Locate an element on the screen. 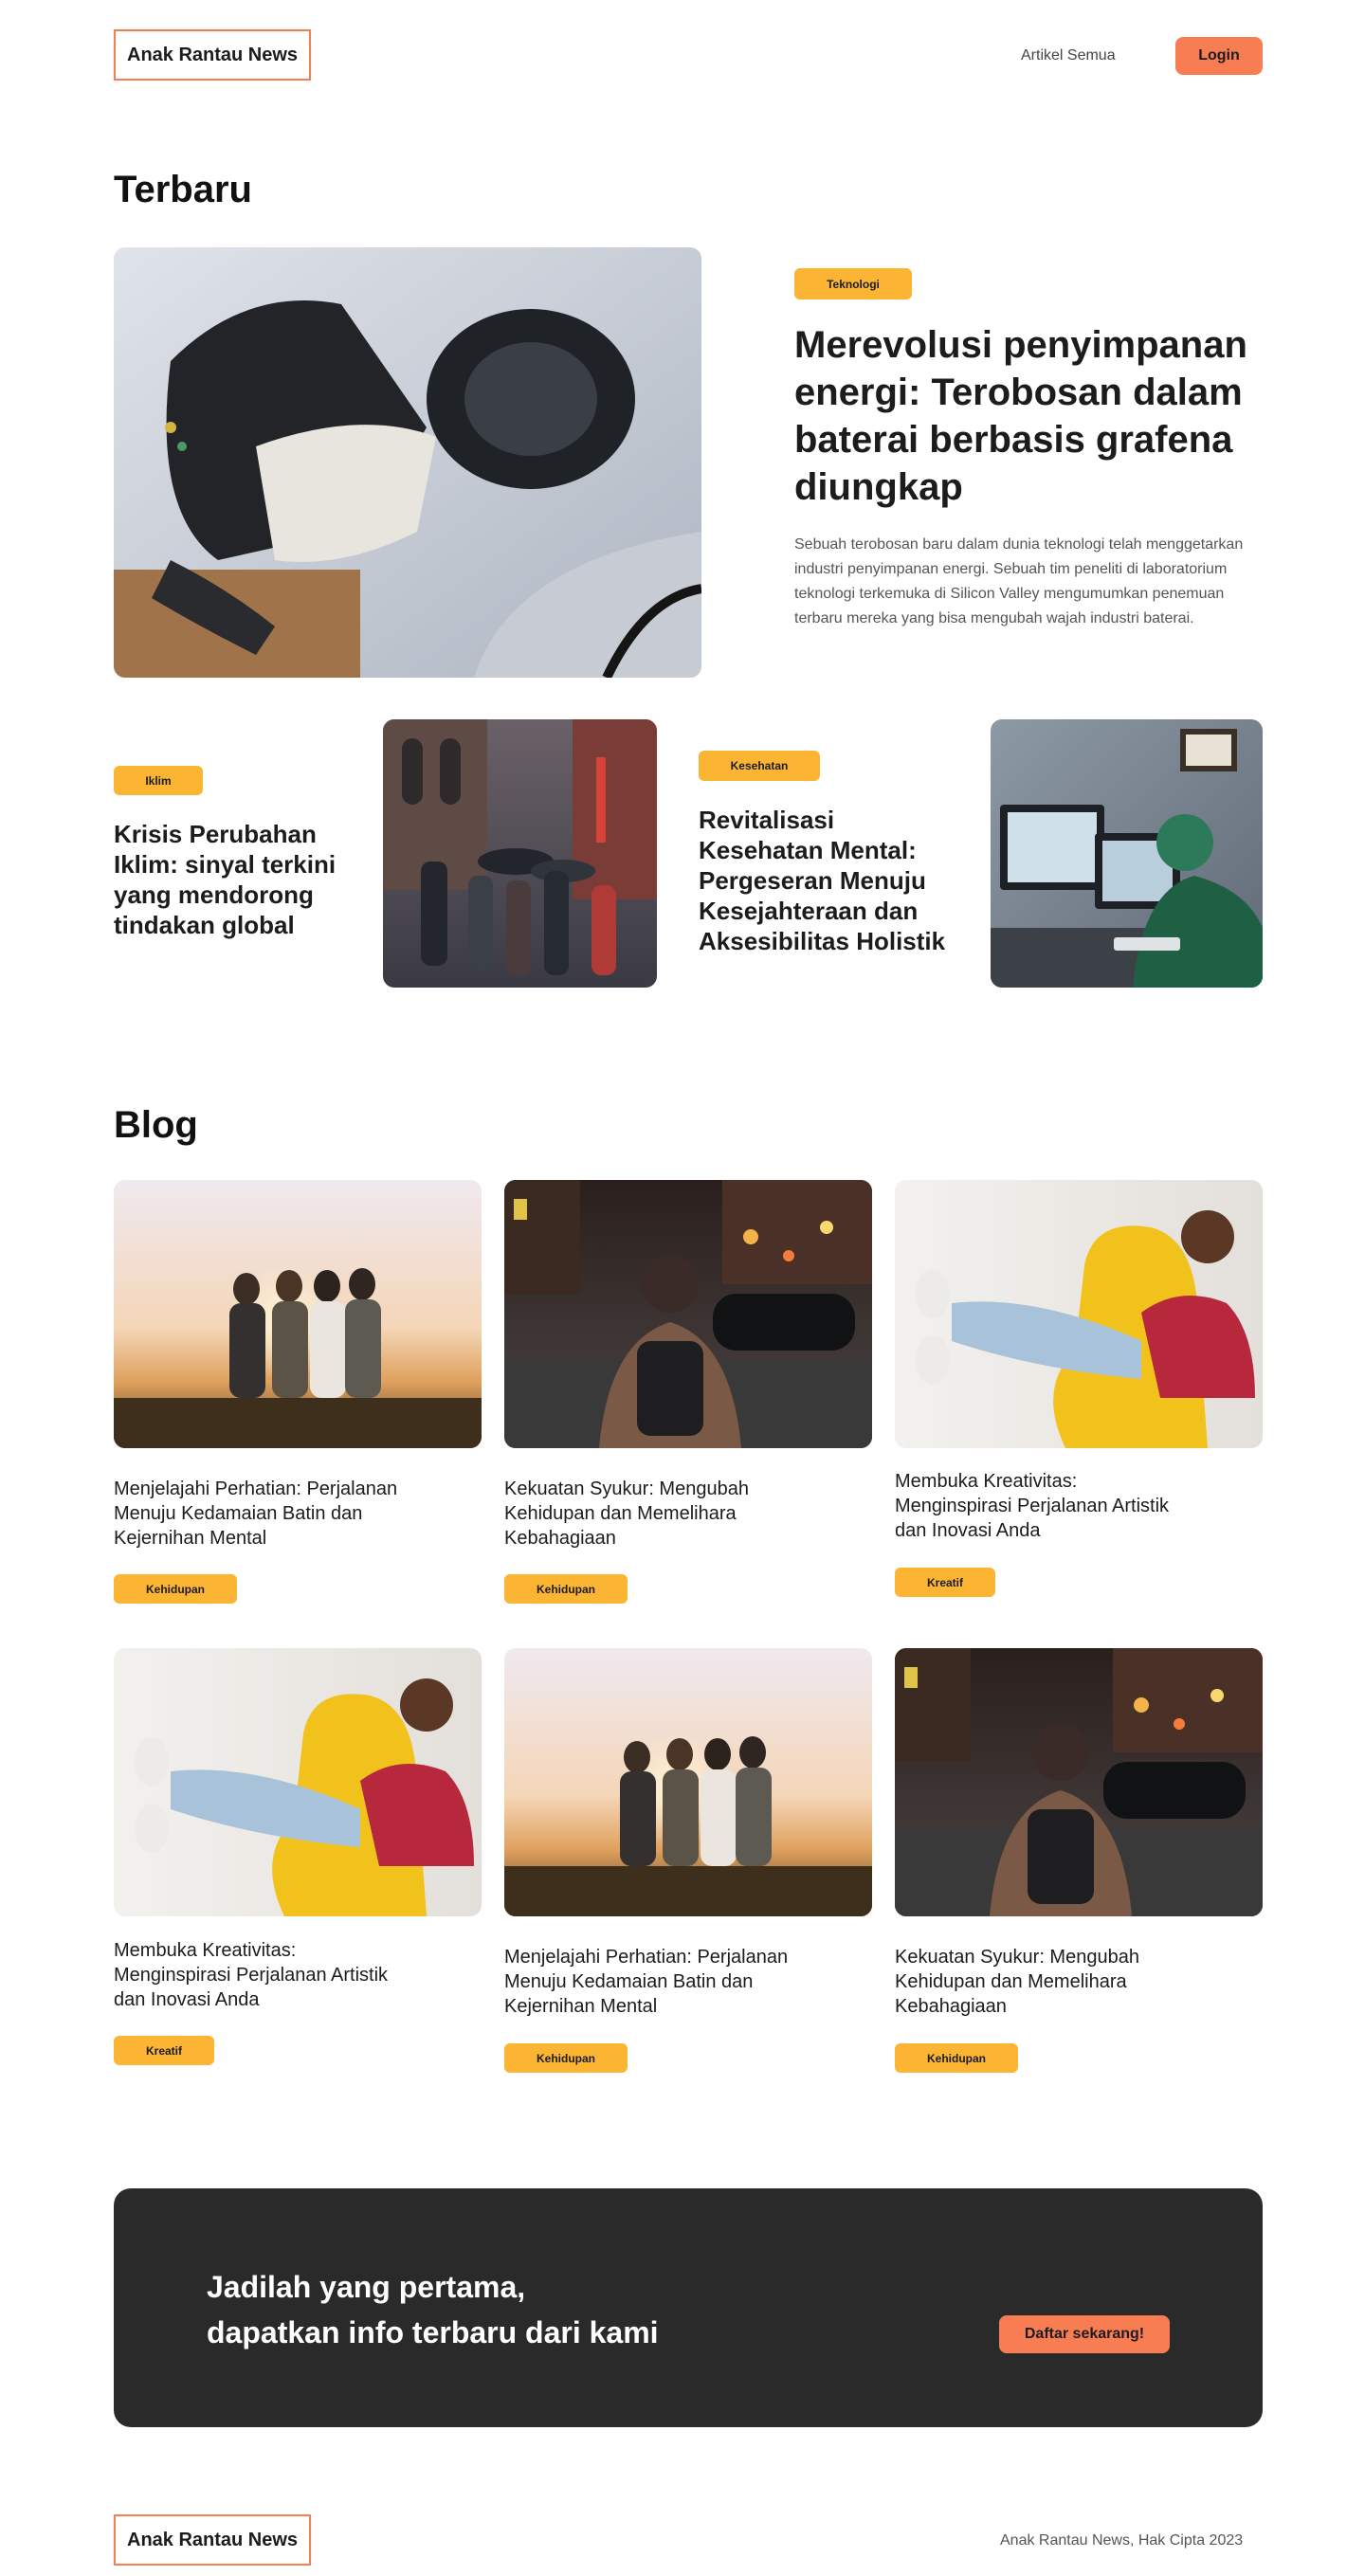 The height and width of the screenshot is (2576, 1365). site-logo: Anak Rantau News is located at coordinates (213, 55).